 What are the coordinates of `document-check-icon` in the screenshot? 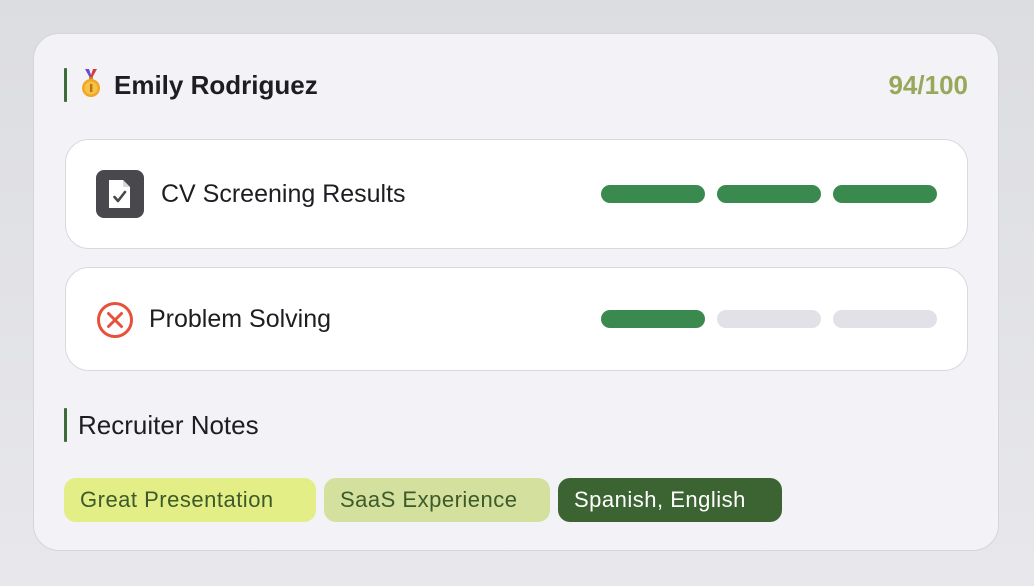 It's located at (120, 194).